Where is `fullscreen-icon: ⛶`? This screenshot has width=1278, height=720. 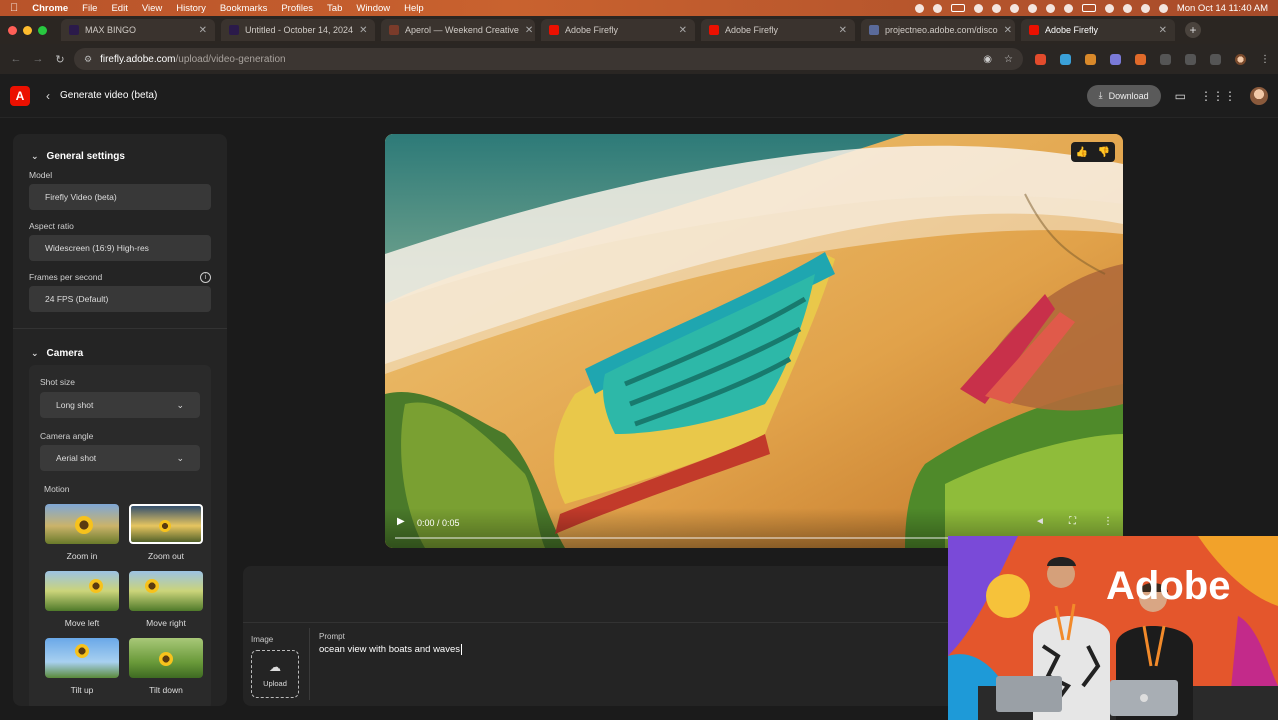
fullscreen-icon: ⛶ is located at coordinates (1072, 521).